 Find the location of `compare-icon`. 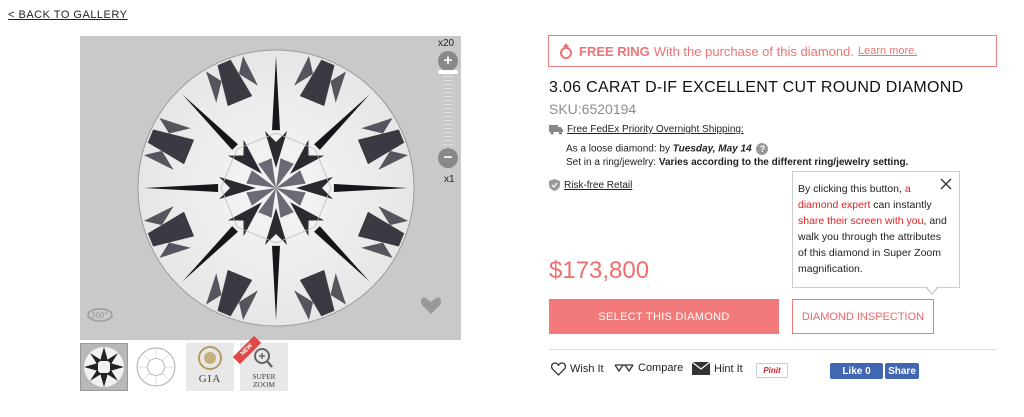

compare-icon is located at coordinates (624, 368).